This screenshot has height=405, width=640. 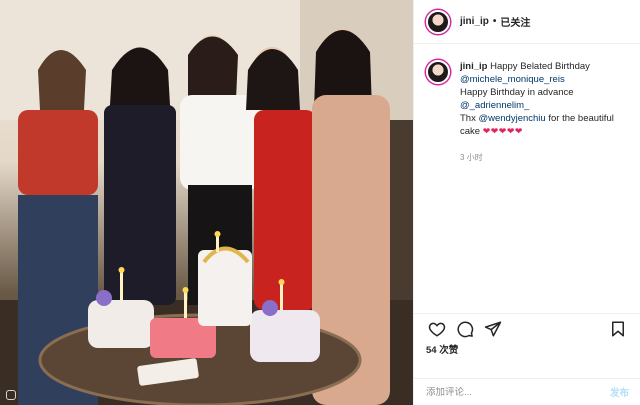 I want to click on heart-icon, so click(x=437, y=329).